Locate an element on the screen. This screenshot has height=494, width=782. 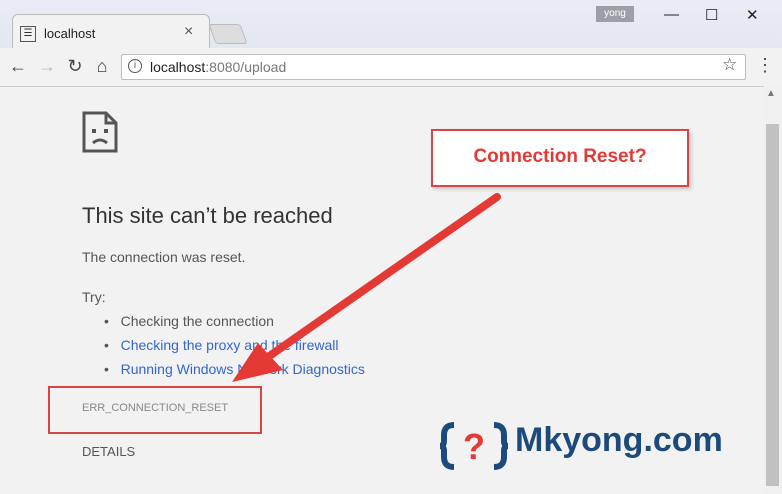
mkyong-logo-mark: ? is located at coordinates (474, 446).